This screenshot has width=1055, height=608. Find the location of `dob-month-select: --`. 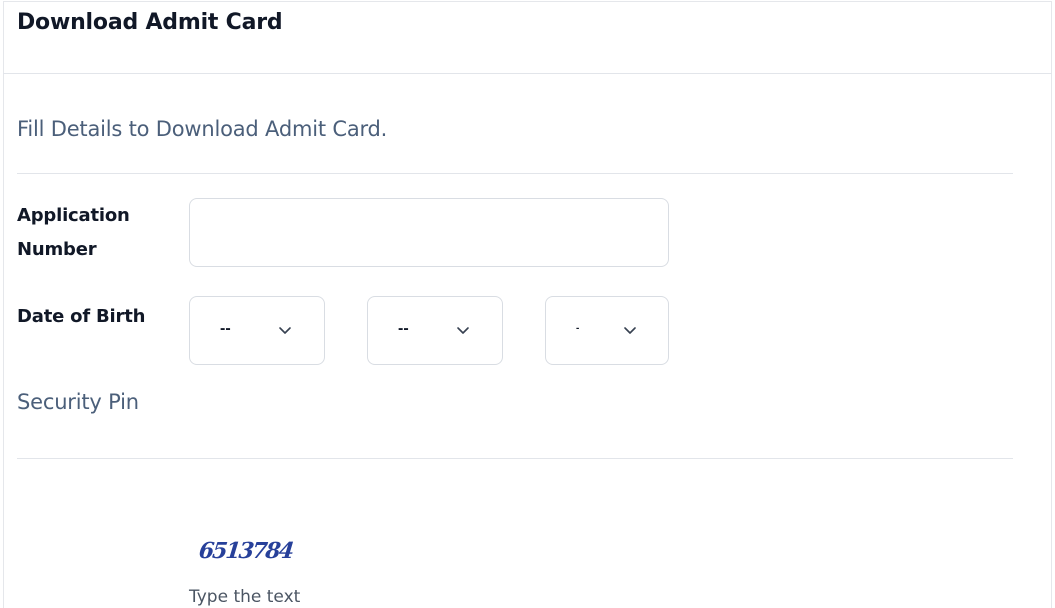

dob-month-select: -- is located at coordinates (435, 330).